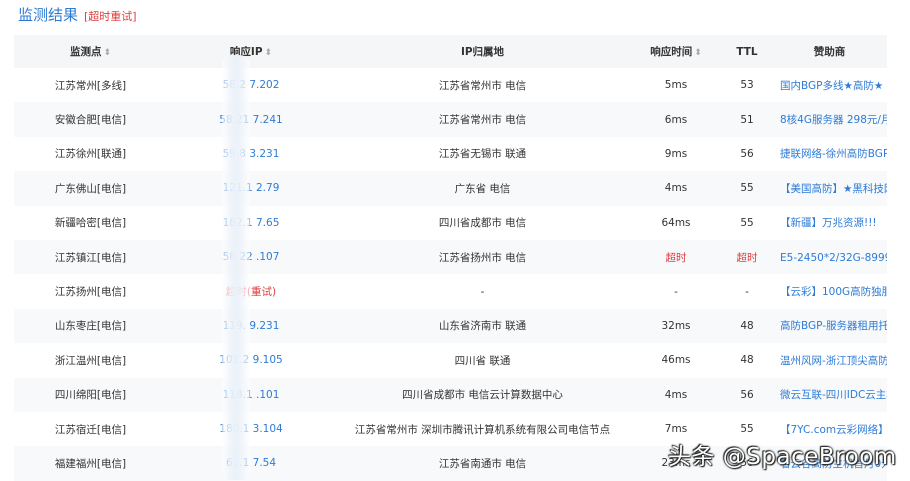 The image size is (910, 481). Describe the element at coordinates (90, 154) in the screenshot. I see `cell-point: 江苏徐州[联通]` at that location.